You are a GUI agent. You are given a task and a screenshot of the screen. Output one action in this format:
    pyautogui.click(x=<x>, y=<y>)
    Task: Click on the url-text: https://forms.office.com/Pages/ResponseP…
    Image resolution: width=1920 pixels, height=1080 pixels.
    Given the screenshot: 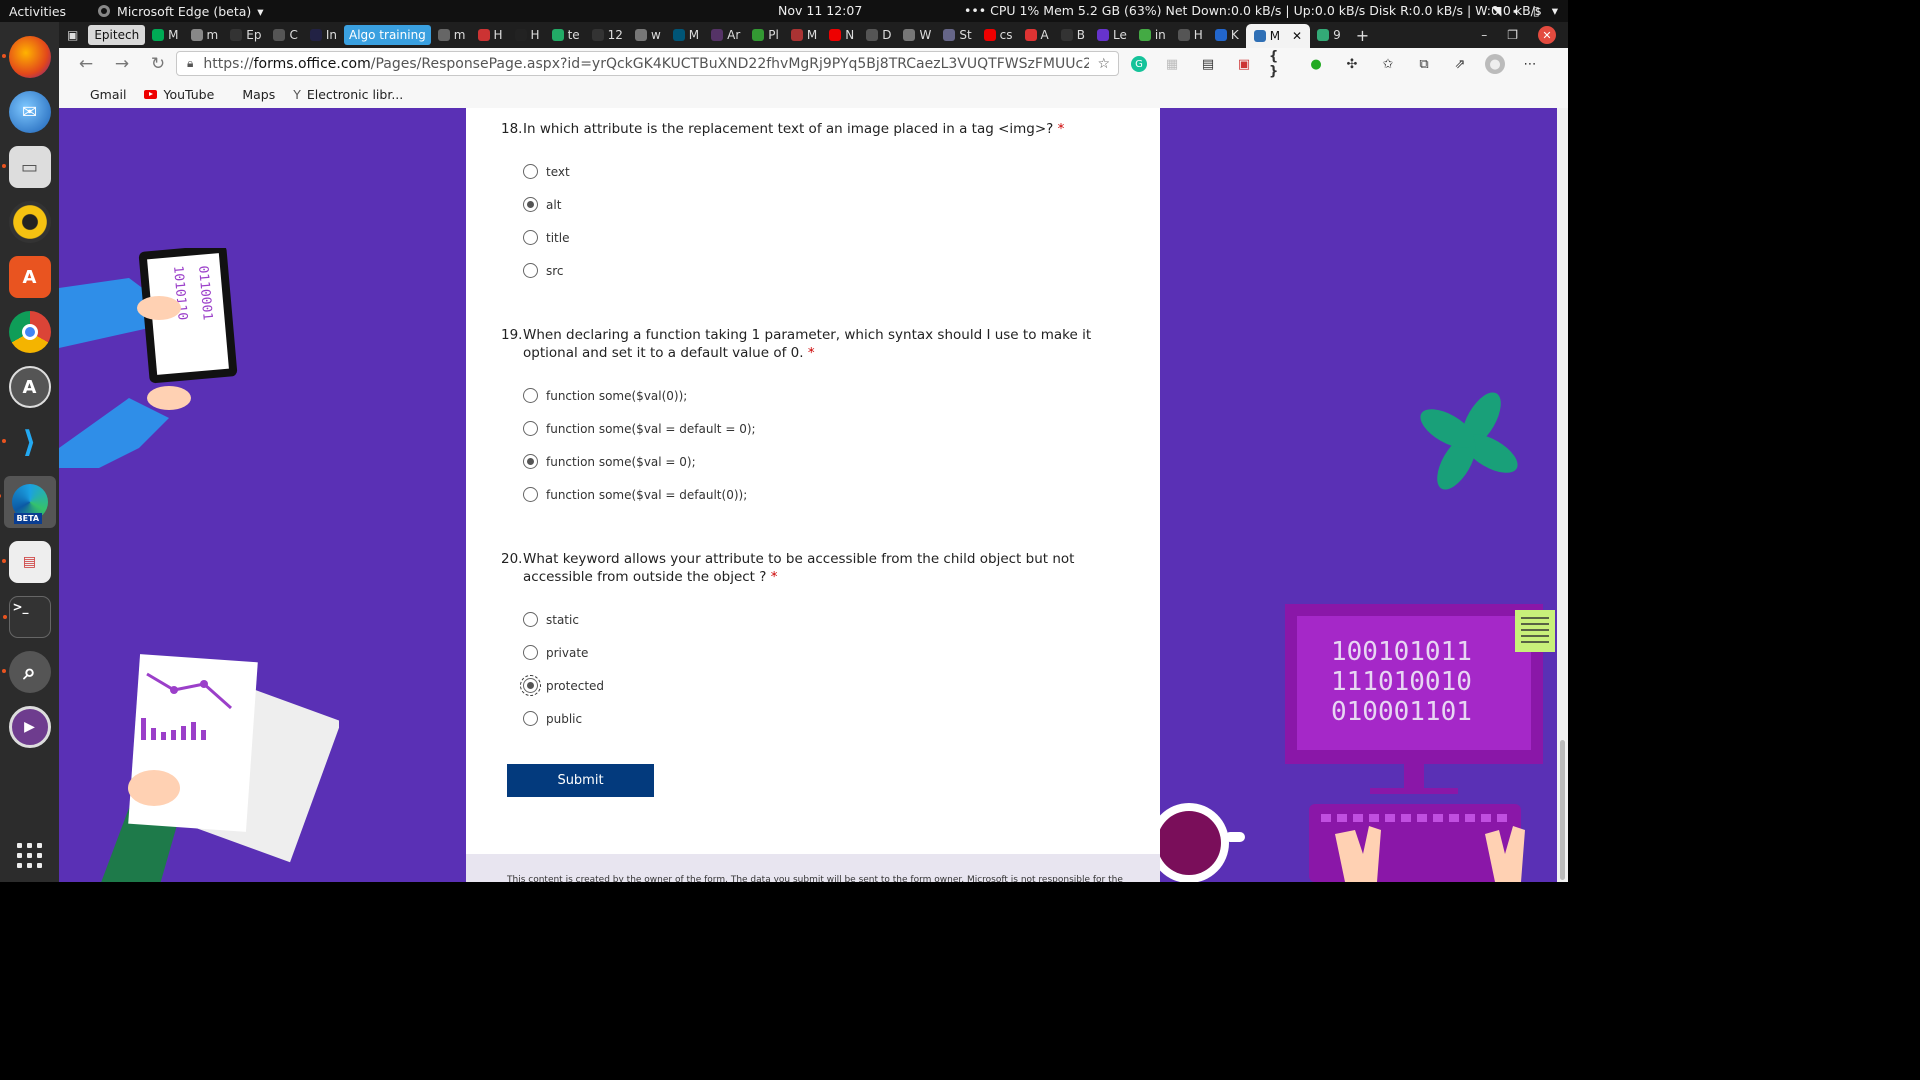 What is the action you would take?
    pyautogui.click(x=646, y=64)
    